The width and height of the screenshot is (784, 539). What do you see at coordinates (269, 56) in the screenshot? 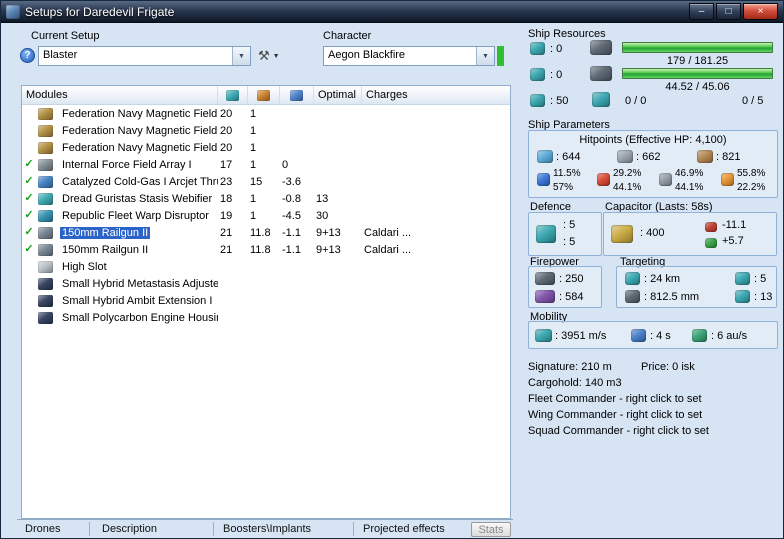
I see `setup-tools-button: ⚒ ▼` at bounding box center [269, 56].